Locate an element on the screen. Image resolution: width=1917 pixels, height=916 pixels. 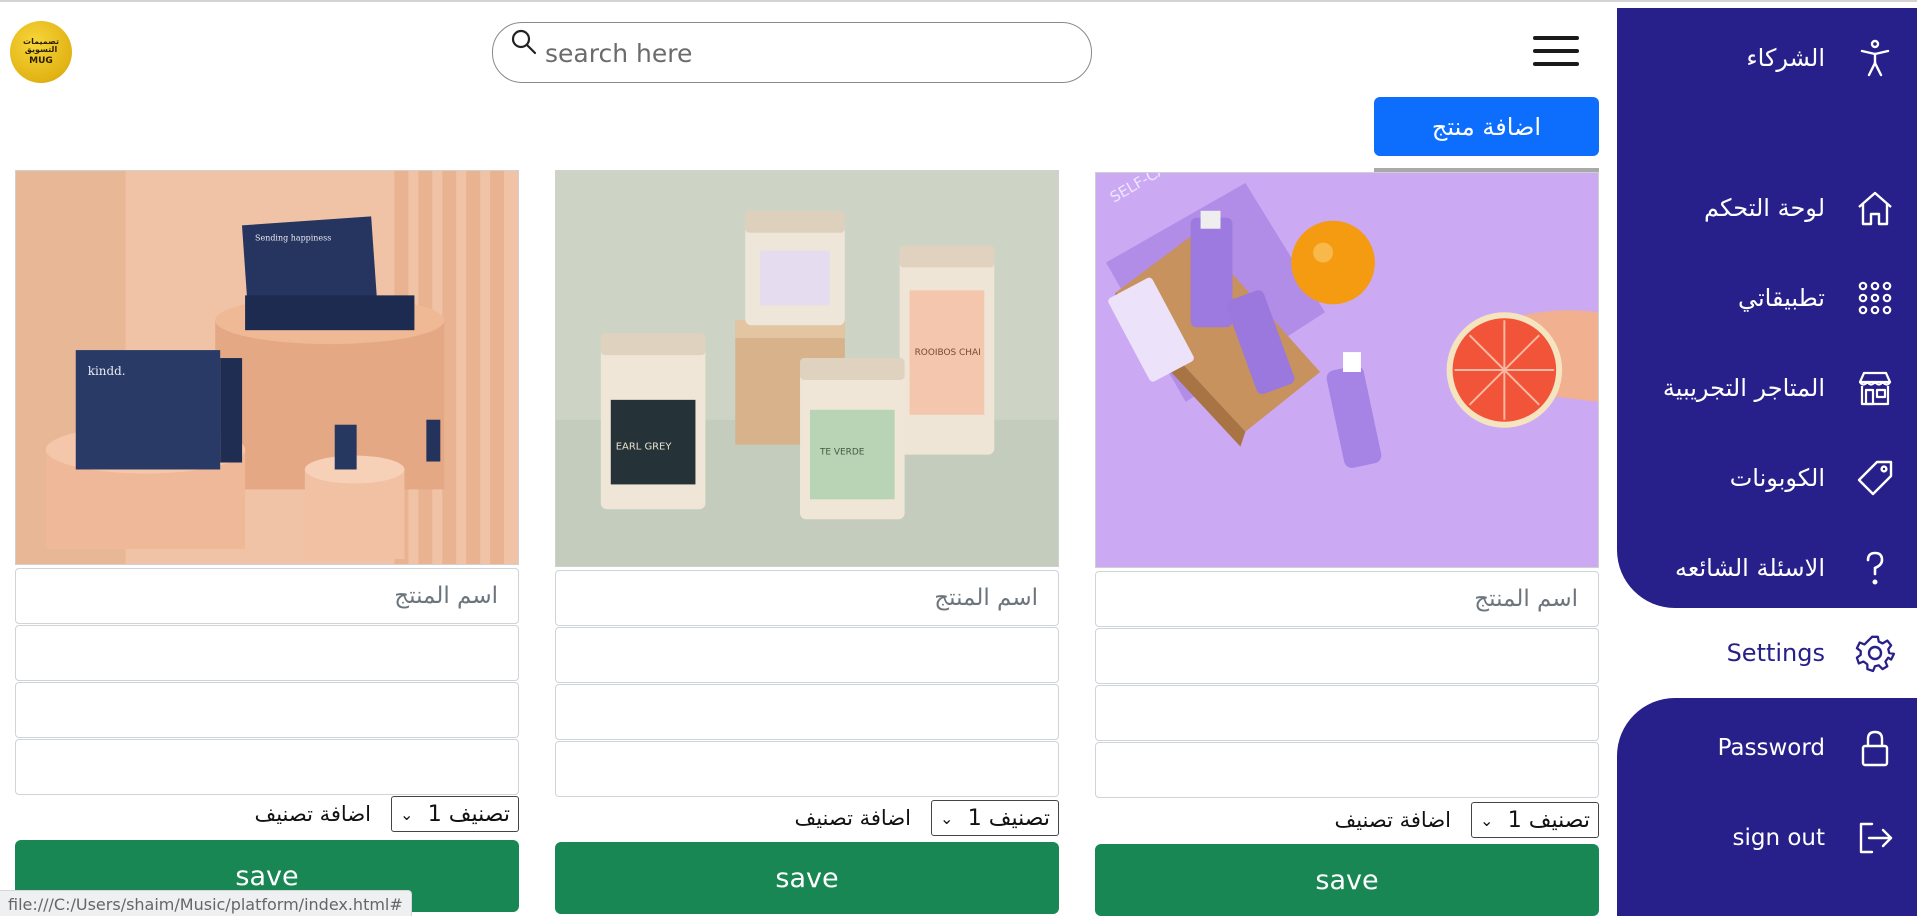
store-icon is located at coordinates (1875, 388).